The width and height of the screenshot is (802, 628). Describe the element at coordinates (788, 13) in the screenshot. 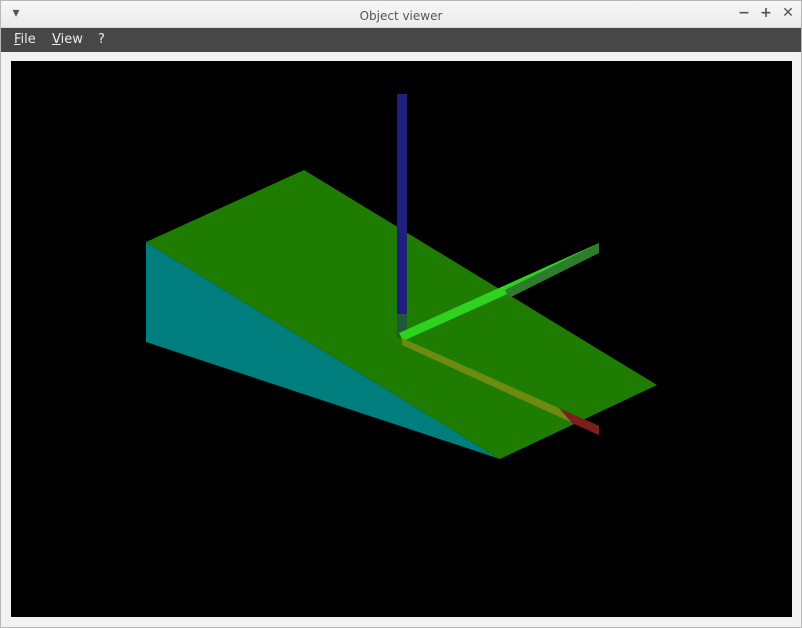

I see `close-icon: ✕` at that location.